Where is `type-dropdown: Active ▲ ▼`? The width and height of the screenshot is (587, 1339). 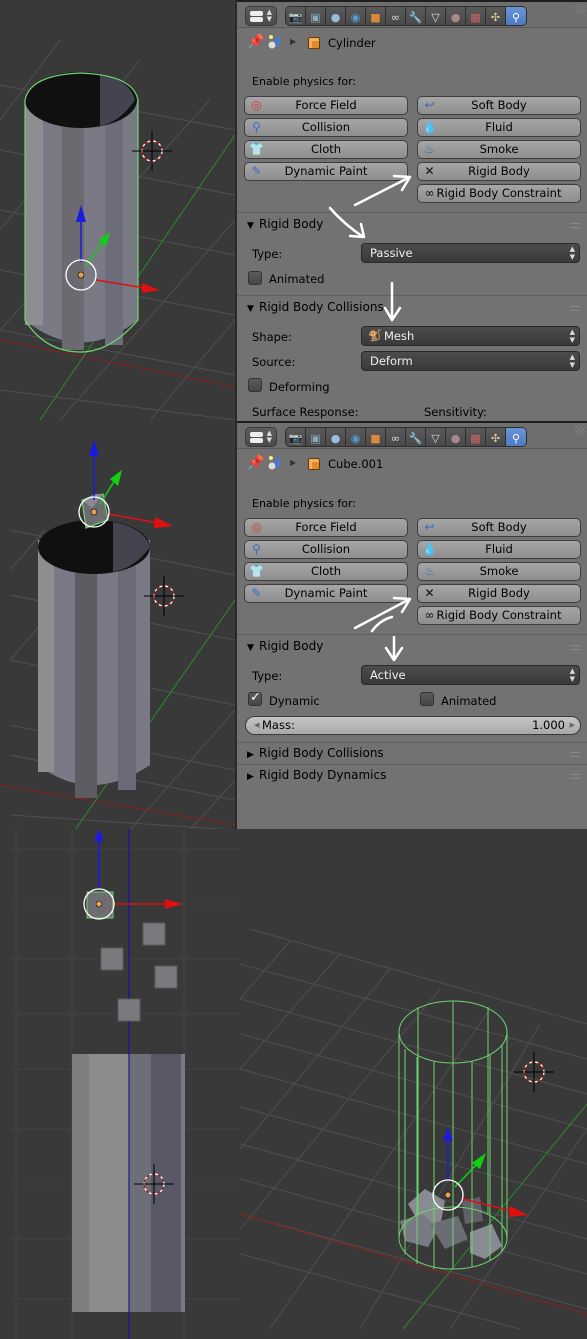
type-dropdown: Active ▲ ▼ is located at coordinates (470, 675).